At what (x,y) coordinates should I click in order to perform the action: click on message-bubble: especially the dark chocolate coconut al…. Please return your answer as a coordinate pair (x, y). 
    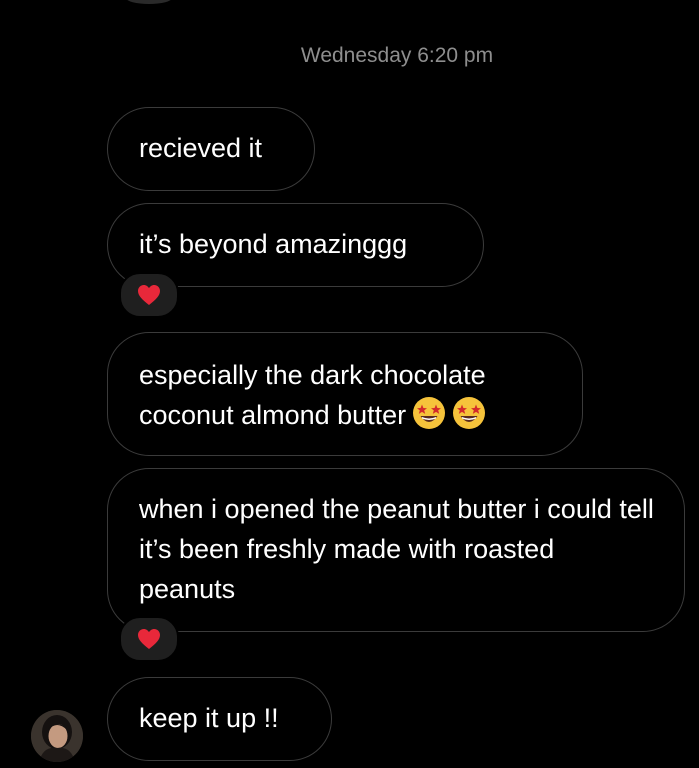
    Looking at the image, I should click on (345, 394).